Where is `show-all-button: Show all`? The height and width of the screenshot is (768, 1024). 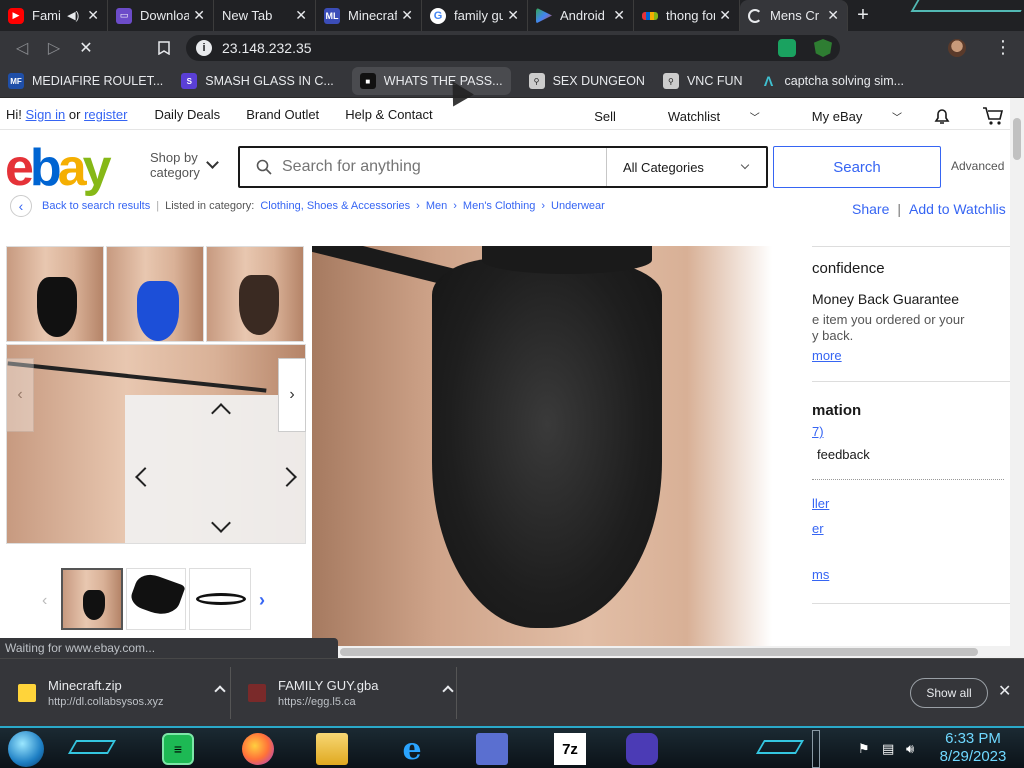
show-all-button: Show all is located at coordinates (949, 693).